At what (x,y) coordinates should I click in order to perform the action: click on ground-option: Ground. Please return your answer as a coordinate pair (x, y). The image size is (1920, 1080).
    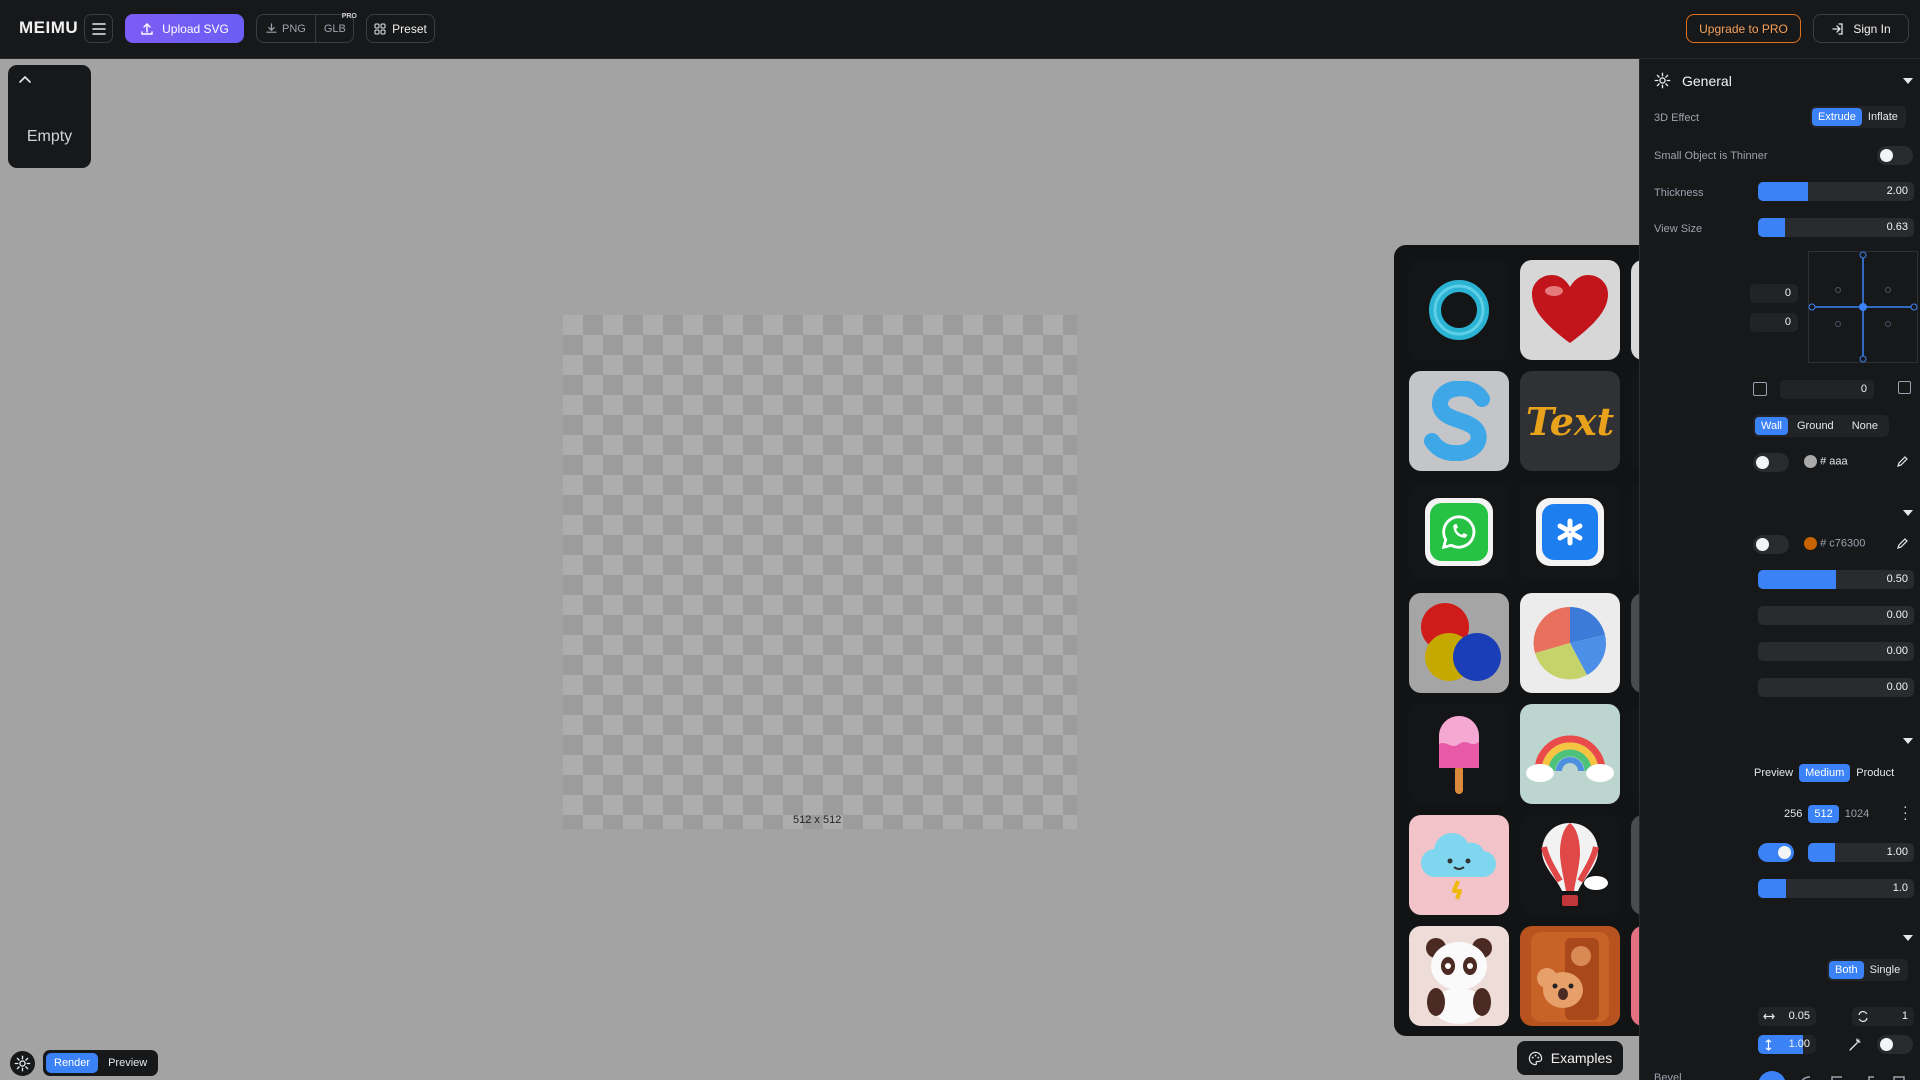
    Looking at the image, I should click on (1815, 426).